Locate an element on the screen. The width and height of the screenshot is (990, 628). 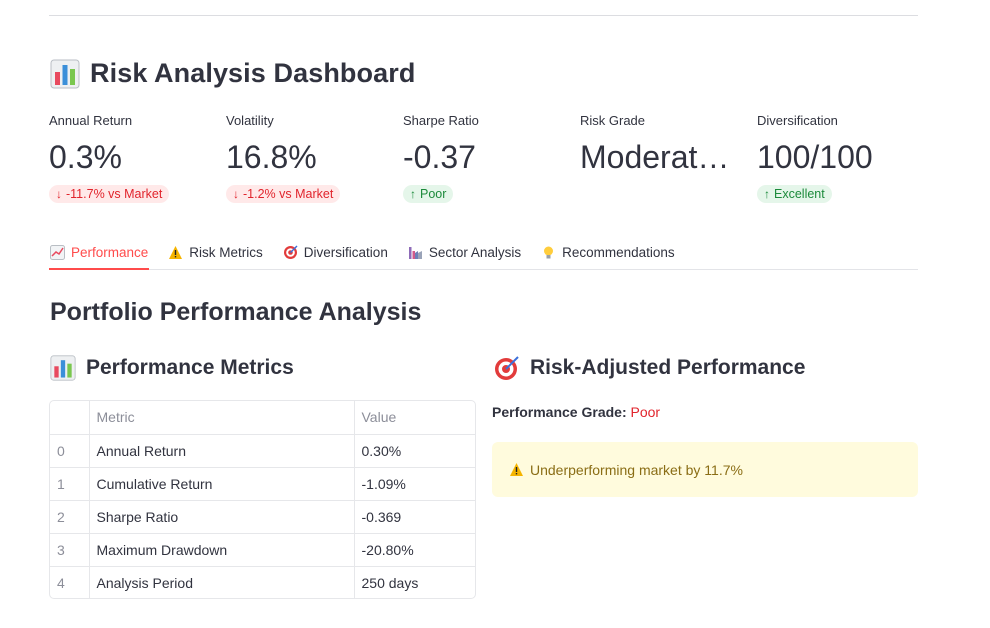
table-row: 2 Sharpe Ratio -0.369 is located at coordinates (262, 517).